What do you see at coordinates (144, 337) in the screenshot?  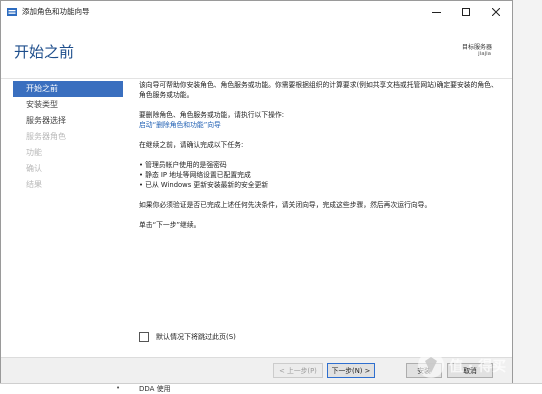 I see `skip-page-checkbox` at bounding box center [144, 337].